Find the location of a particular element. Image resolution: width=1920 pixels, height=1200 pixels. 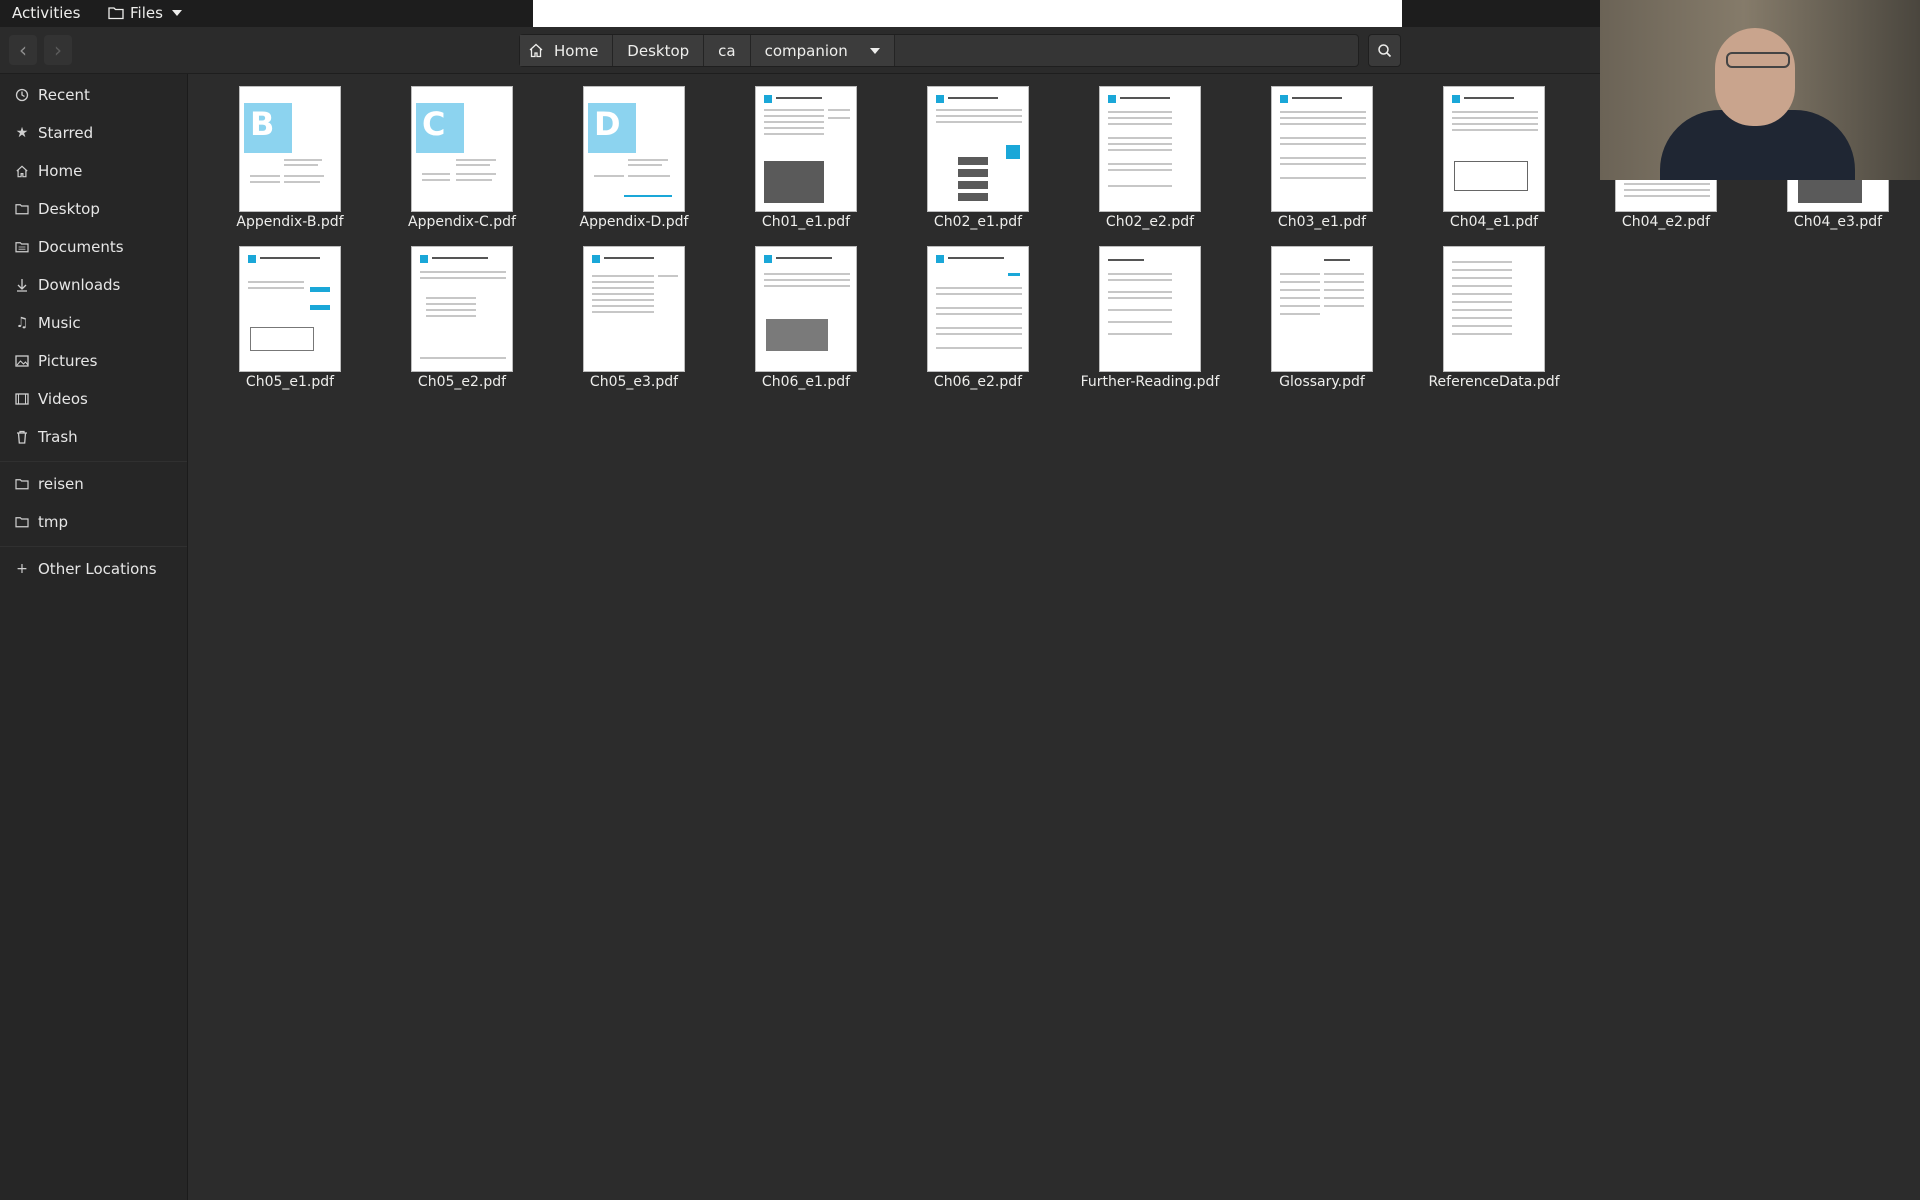

file-item: Ch02_e2.pdf is located at coordinates (1138, 152).